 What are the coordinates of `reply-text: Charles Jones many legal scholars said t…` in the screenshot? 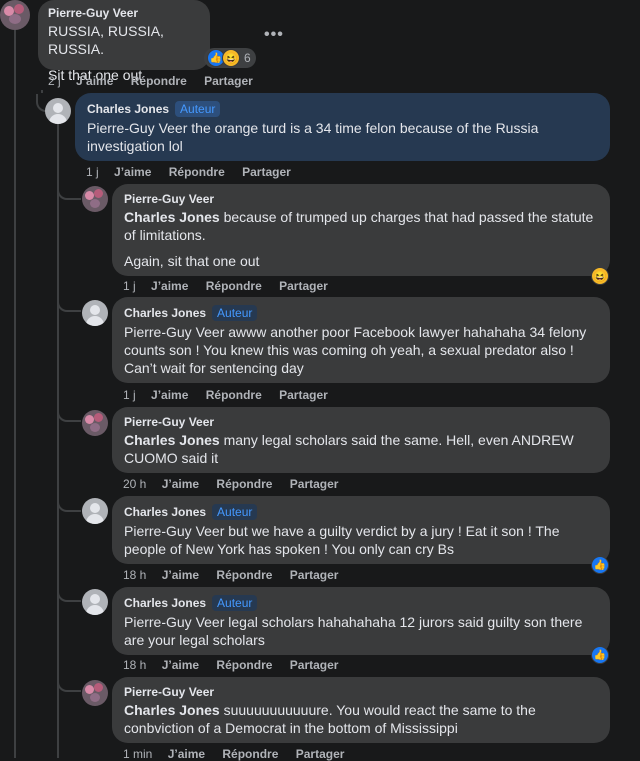 It's located at (349, 449).